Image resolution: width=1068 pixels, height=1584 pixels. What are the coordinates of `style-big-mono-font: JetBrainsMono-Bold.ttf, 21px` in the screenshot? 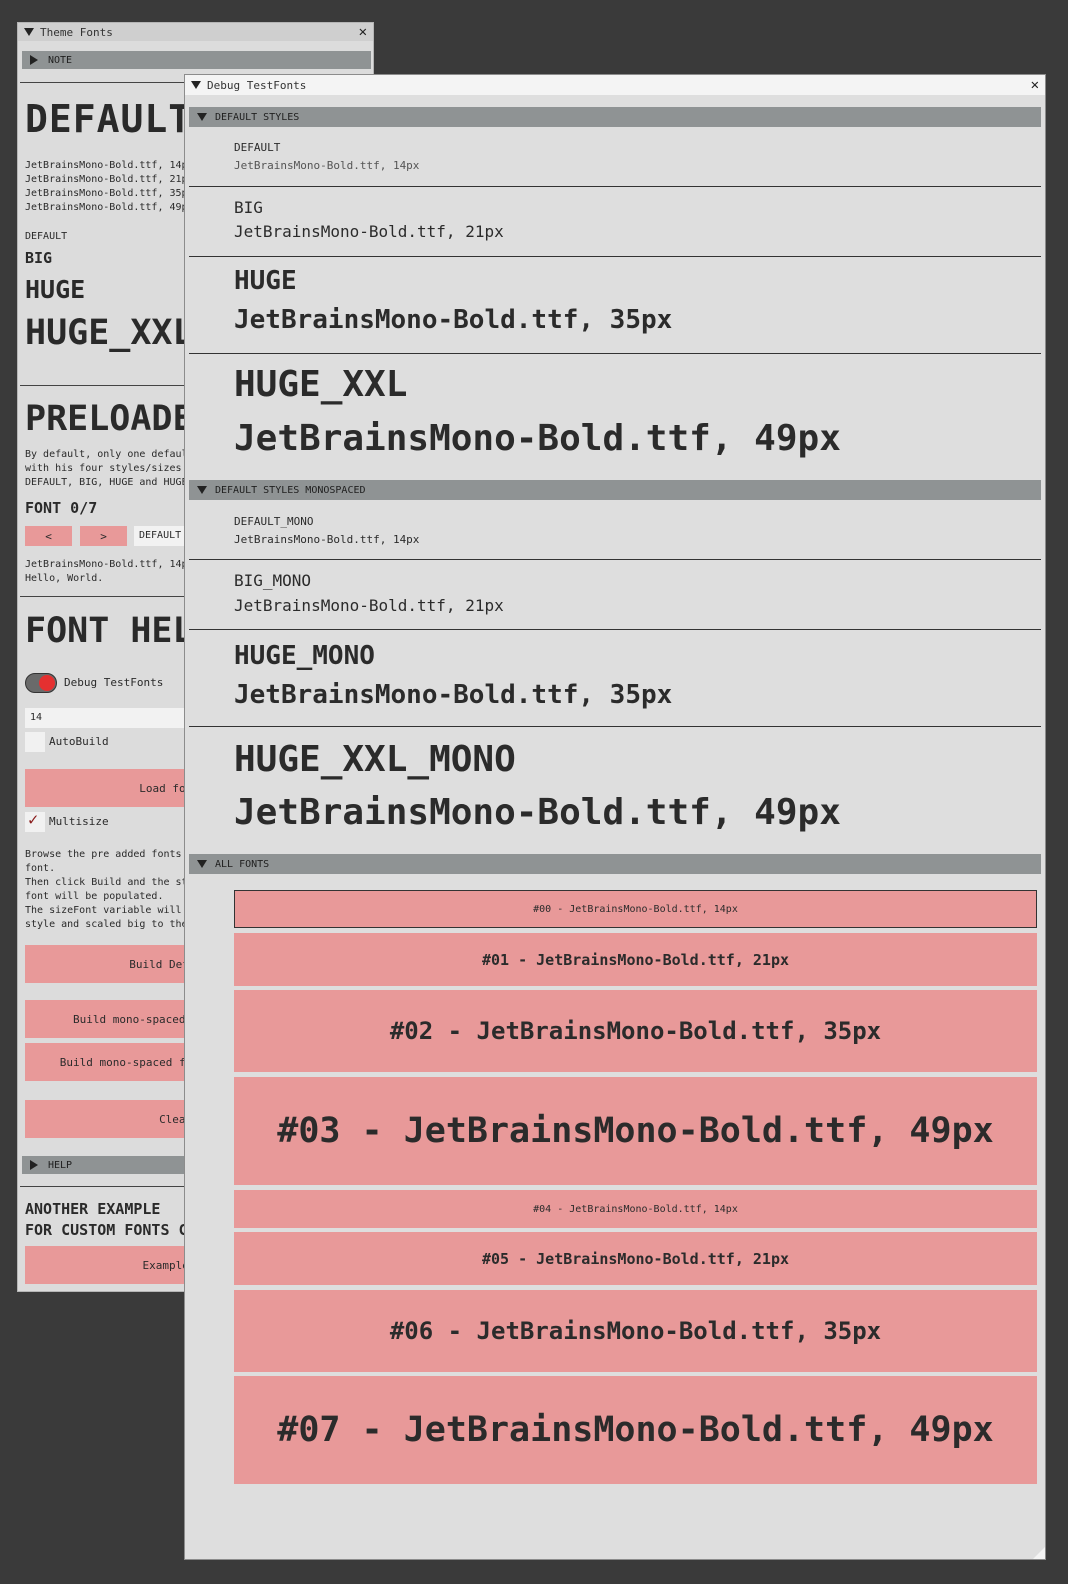 It's located at (369, 605).